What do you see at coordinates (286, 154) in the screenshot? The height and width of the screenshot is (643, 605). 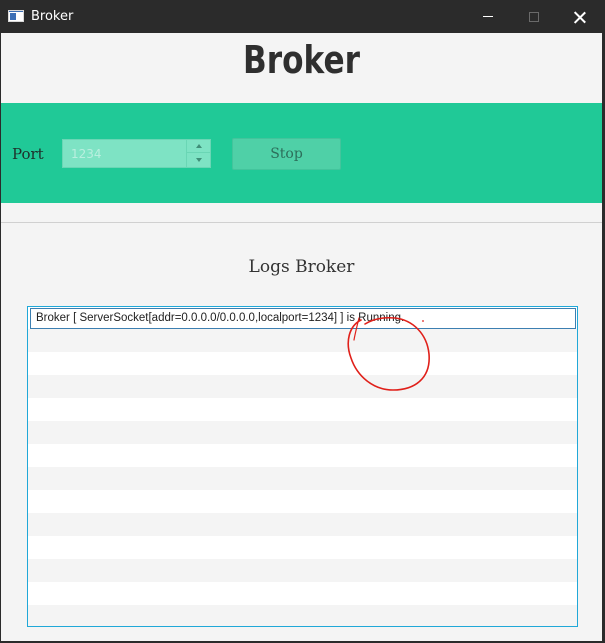 I see `stop-button: Stop` at bounding box center [286, 154].